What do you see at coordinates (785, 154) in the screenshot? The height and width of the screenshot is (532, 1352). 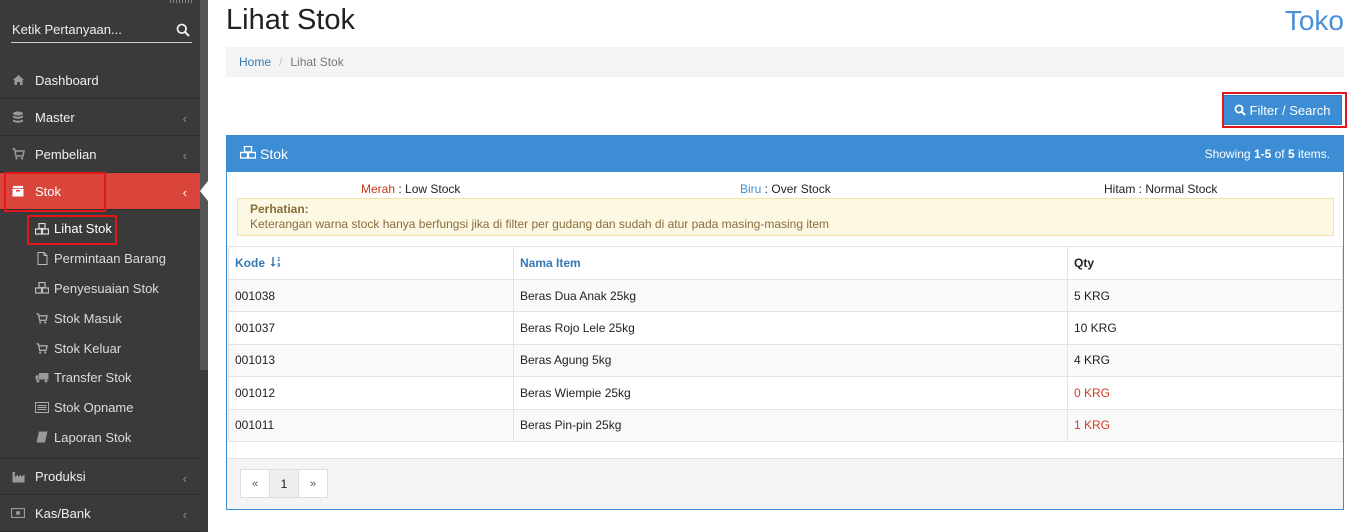 I see `panel-header: Stok Showing 1-5 of 5 items.` at bounding box center [785, 154].